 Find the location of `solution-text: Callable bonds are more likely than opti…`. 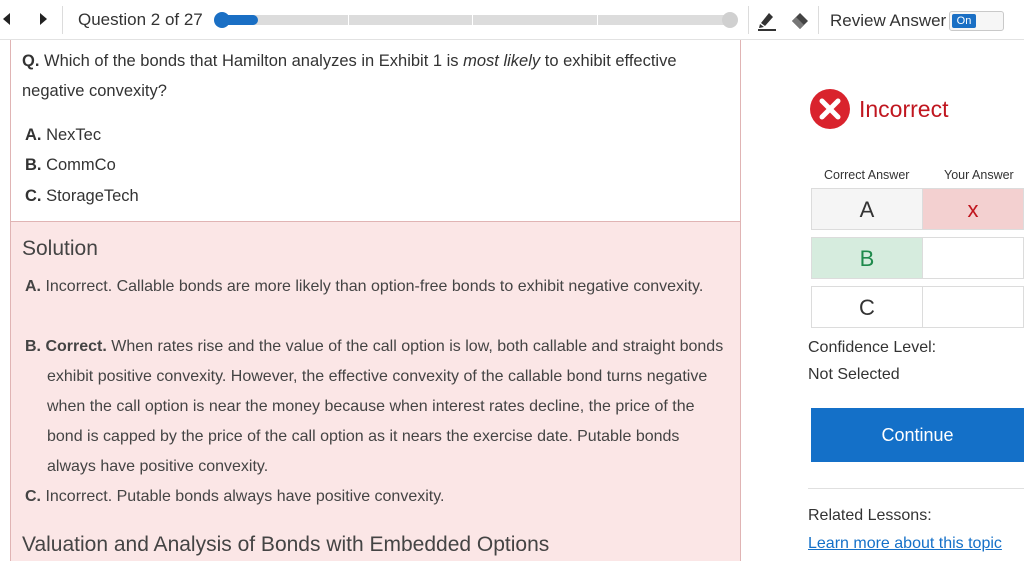

solution-text: Callable bonds are more likely than opti… is located at coordinates (410, 286).